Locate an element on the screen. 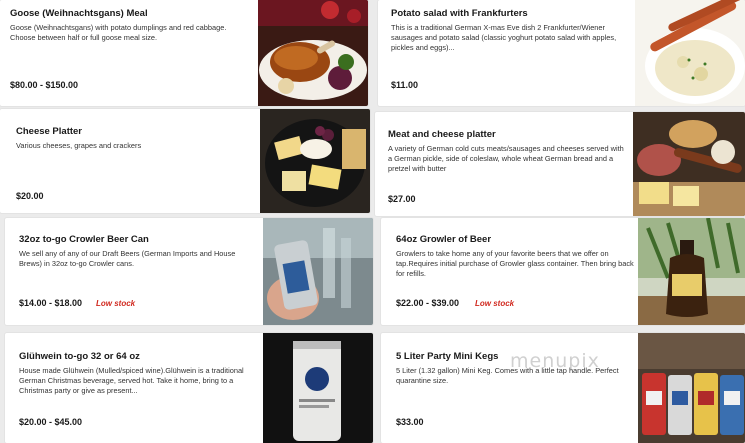 This screenshot has height=443, width=745. mini-kegs-photo is located at coordinates (691, 388).